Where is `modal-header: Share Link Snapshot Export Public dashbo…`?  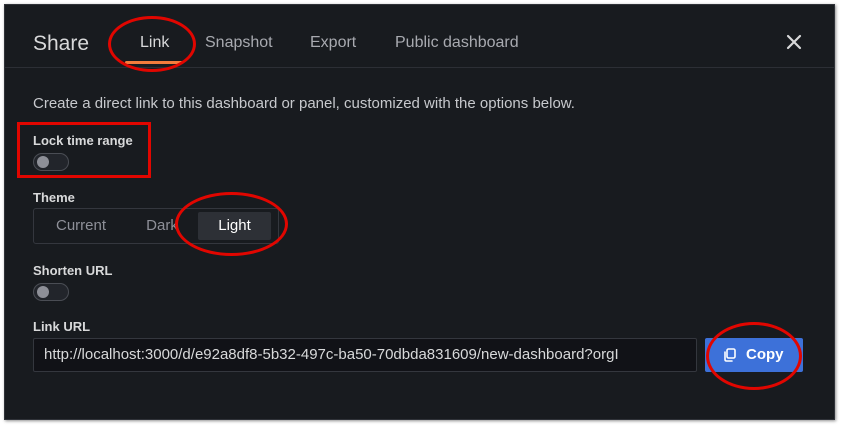
modal-header: Share Link Snapshot Export Public dashbo… is located at coordinates (419, 36).